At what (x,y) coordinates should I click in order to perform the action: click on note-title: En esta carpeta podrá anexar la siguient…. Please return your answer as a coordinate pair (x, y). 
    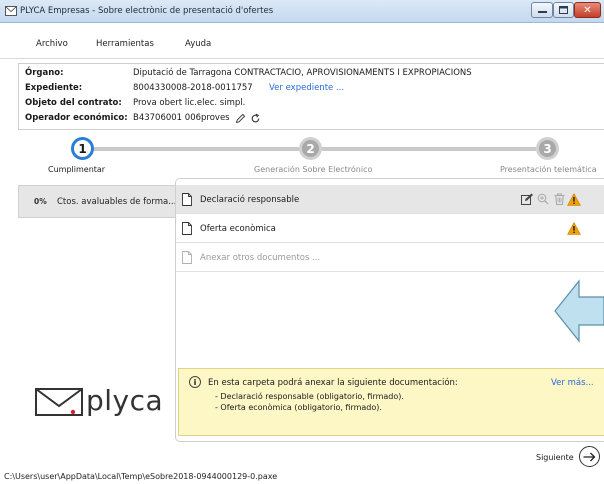
    Looking at the image, I should click on (333, 383).